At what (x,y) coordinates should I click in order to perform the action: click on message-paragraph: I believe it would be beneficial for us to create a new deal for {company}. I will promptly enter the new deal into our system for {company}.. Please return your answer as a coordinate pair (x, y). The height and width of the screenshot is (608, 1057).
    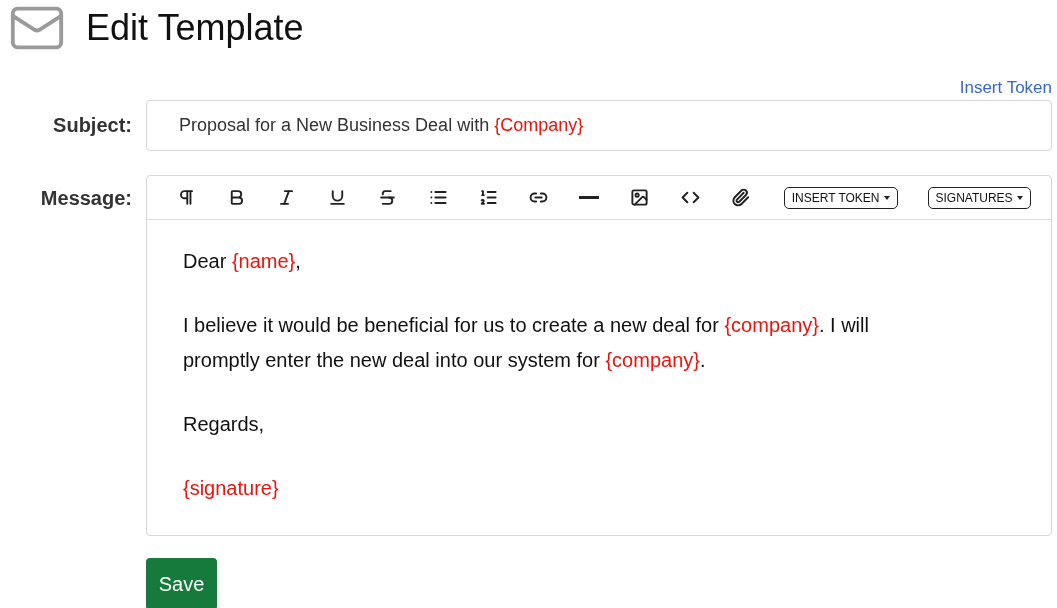
    Looking at the image, I should click on (526, 343).